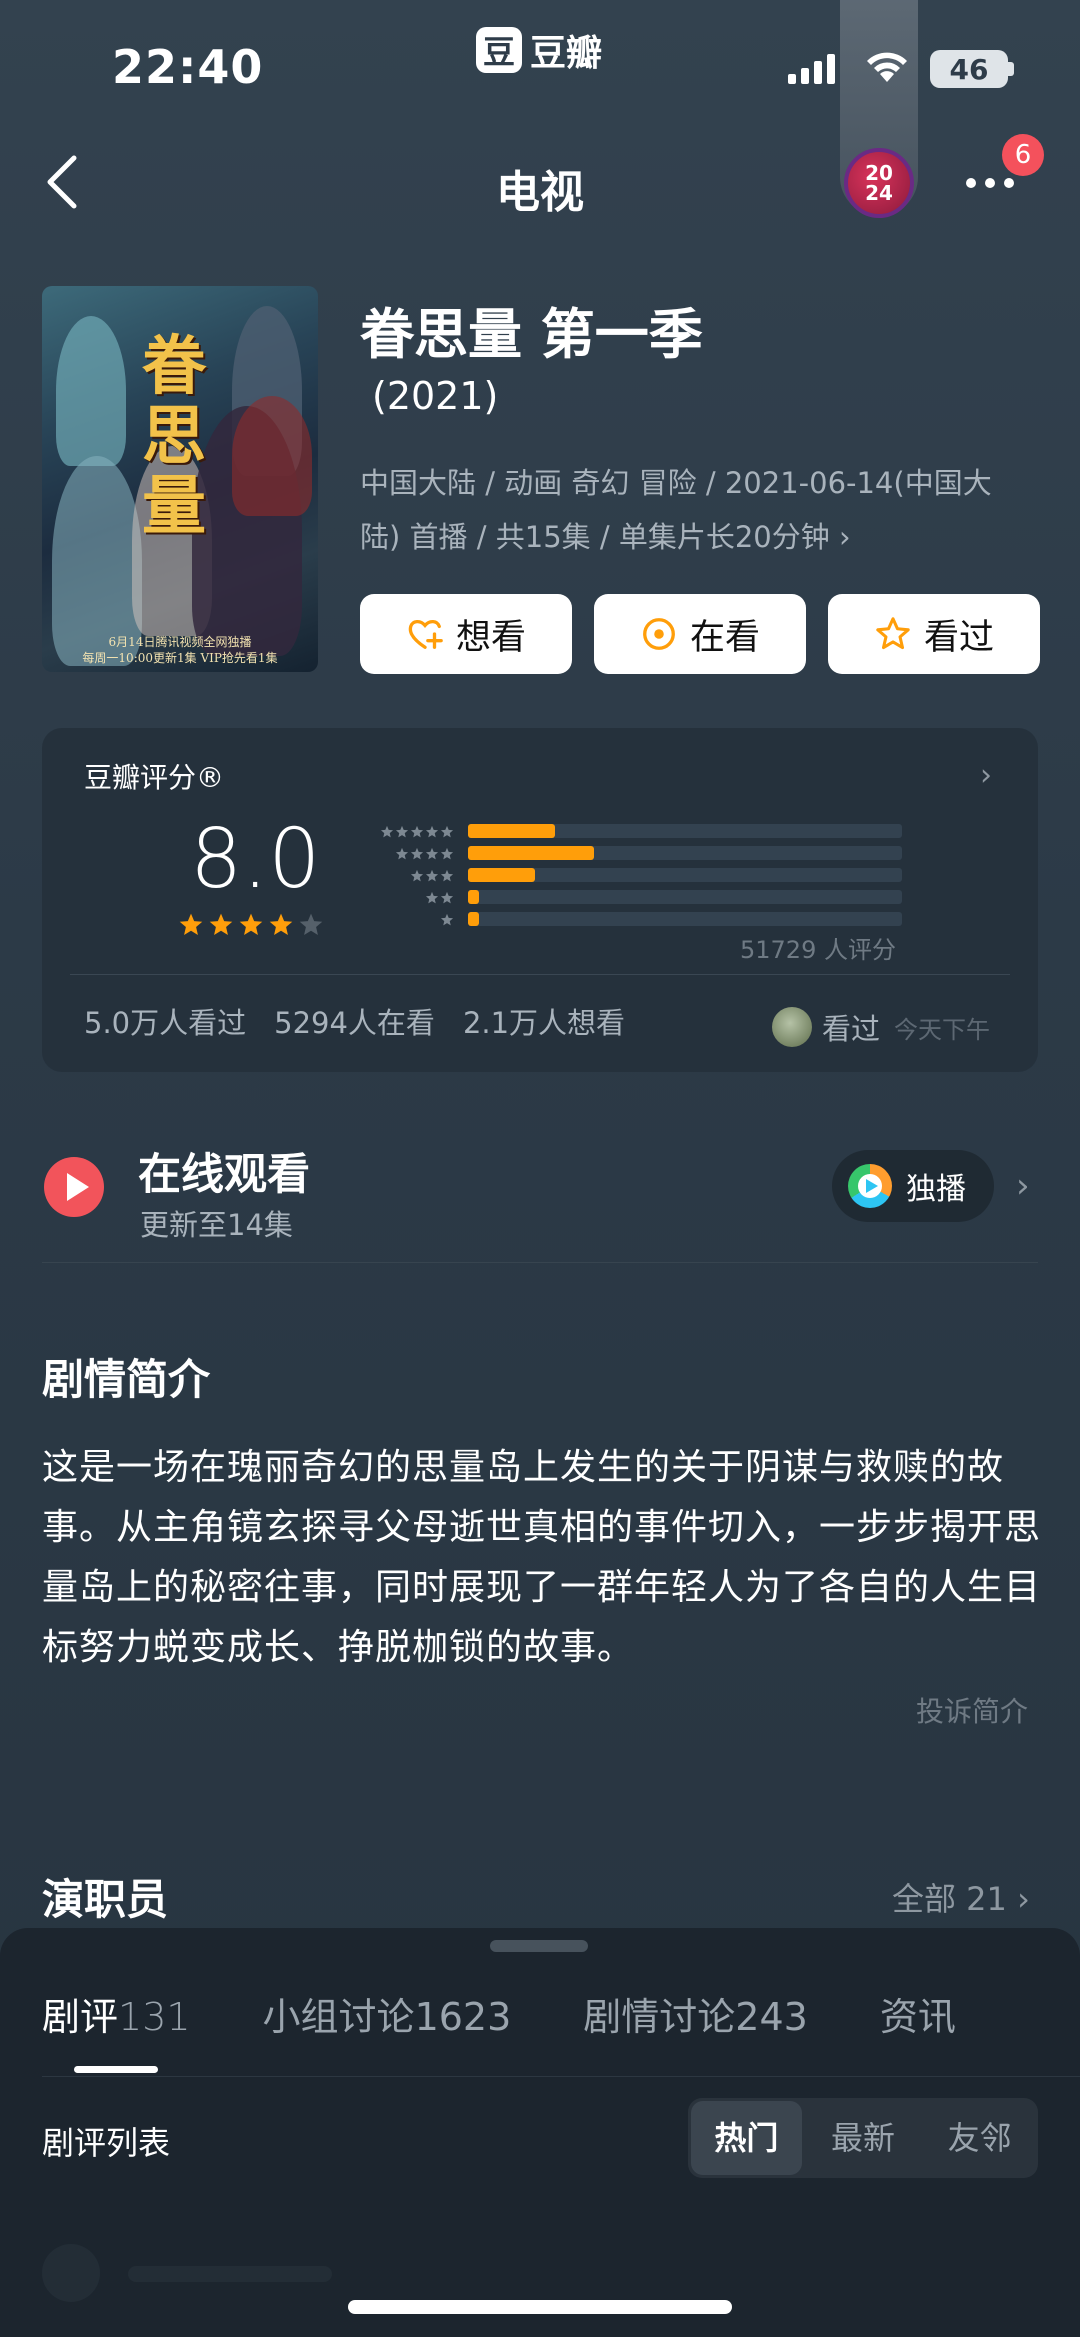 The image size is (1080, 2337). I want to click on rating-votes: 51729 人评分, so click(818, 950).